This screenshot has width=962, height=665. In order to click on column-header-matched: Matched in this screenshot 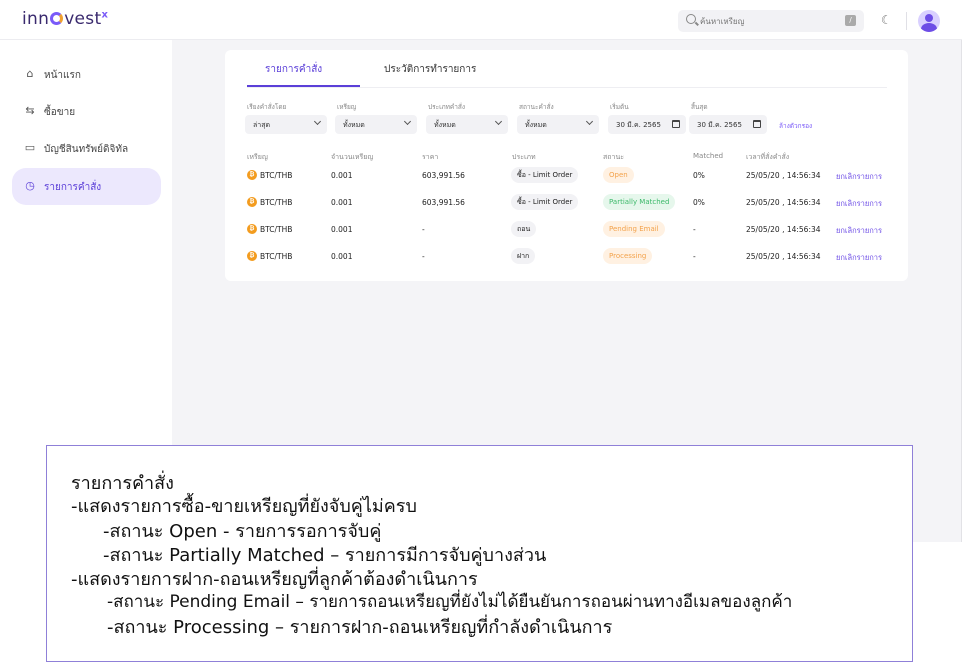, I will do `click(708, 156)`.